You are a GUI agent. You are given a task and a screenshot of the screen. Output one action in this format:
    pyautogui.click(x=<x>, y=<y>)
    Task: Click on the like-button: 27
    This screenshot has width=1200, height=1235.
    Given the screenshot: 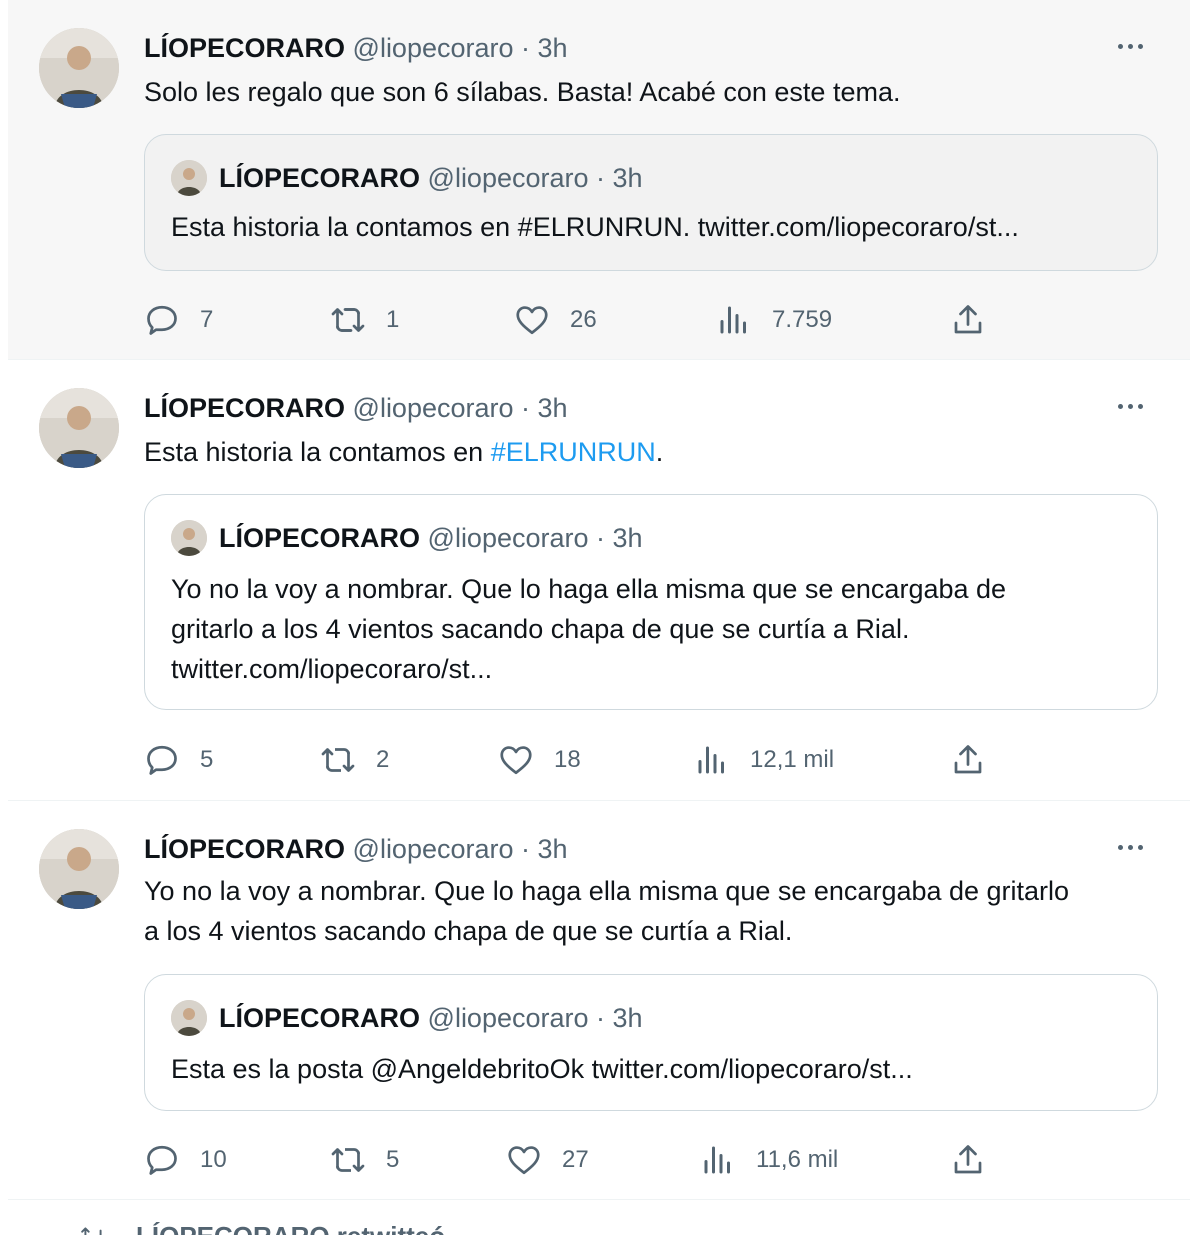 What is the action you would take?
    pyautogui.click(x=547, y=1160)
    